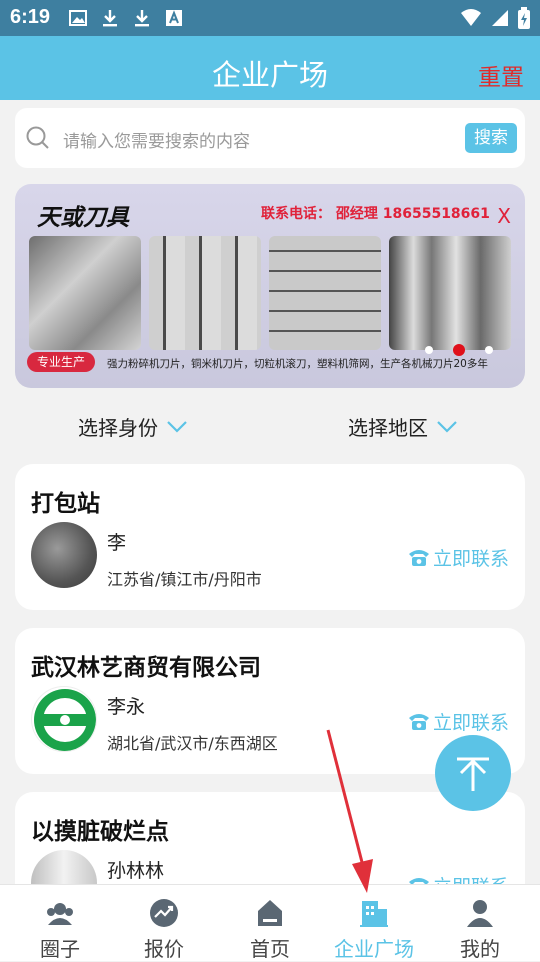 The width and height of the screenshot is (540, 962). I want to click on arrow-up-icon, so click(473, 774).